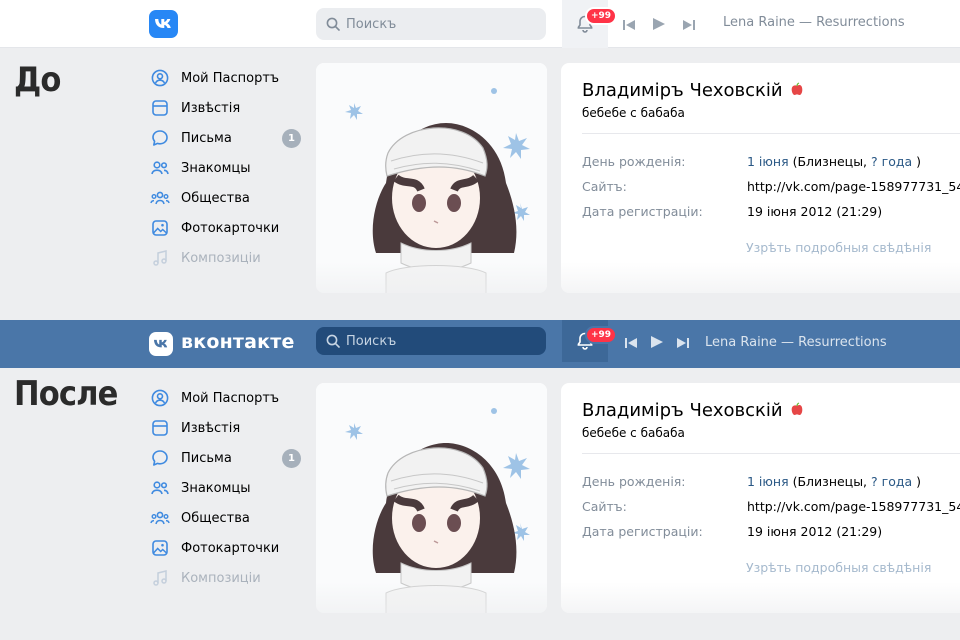 The image size is (960, 640). I want to click on profile-name-text: Владиміръ Чеховскій, so click(682, 90).